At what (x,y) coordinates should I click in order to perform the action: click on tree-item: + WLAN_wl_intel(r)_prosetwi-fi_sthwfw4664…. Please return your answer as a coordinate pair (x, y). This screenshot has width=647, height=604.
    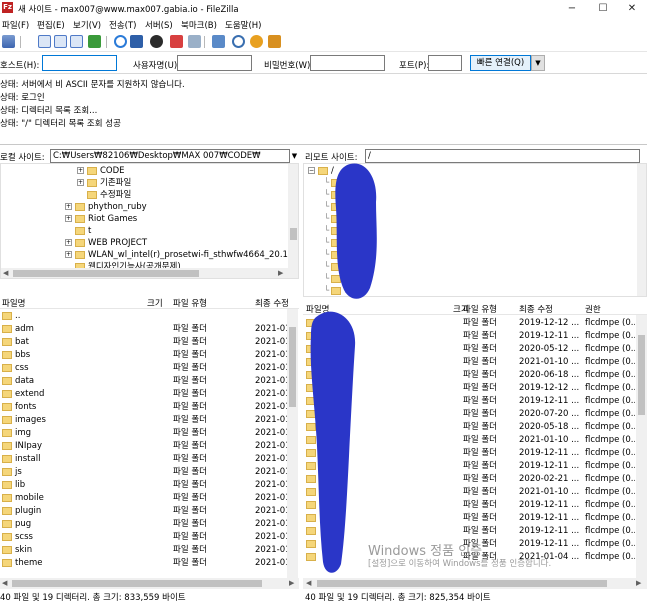
    Looking at the image, I should click on (181, 255).